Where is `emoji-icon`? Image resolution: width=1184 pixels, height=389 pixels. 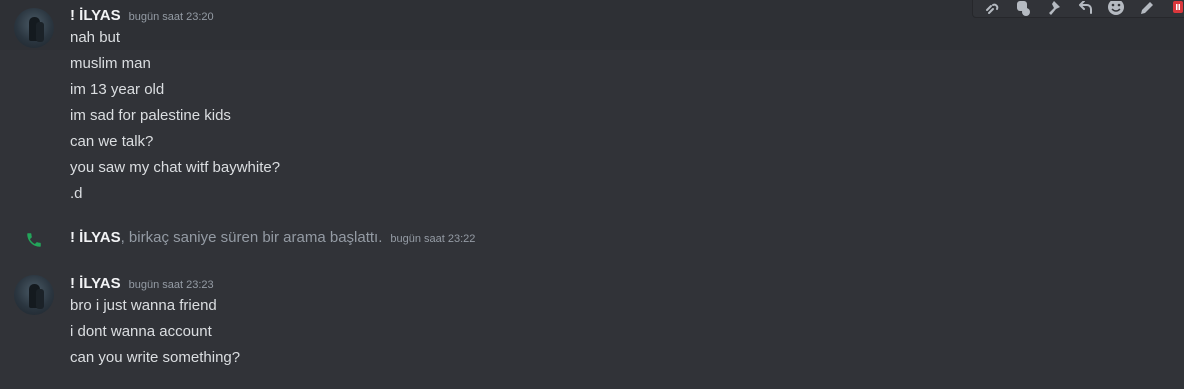 emoji-icon is located at coordinates (1115, 8).